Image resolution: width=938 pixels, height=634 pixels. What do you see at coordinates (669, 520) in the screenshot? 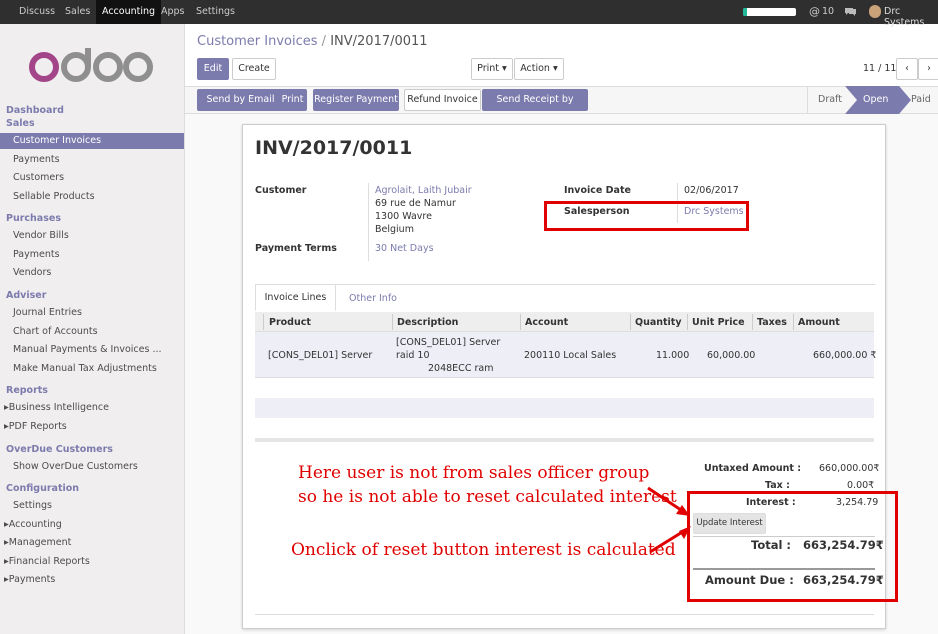
I see `annotation-arrows` at bounding box center [669, 520].